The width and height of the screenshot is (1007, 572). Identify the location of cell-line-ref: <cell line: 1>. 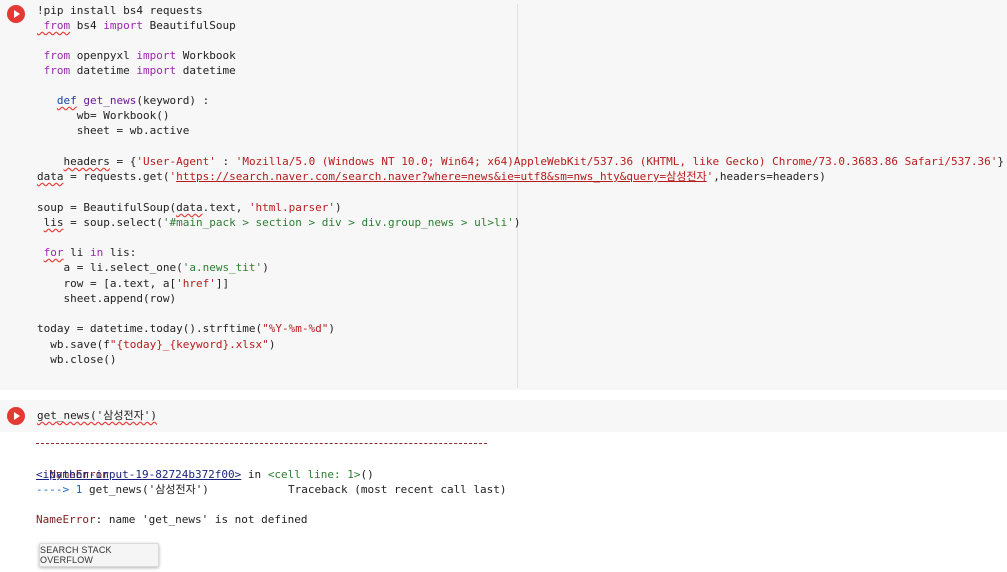
(314, 474).